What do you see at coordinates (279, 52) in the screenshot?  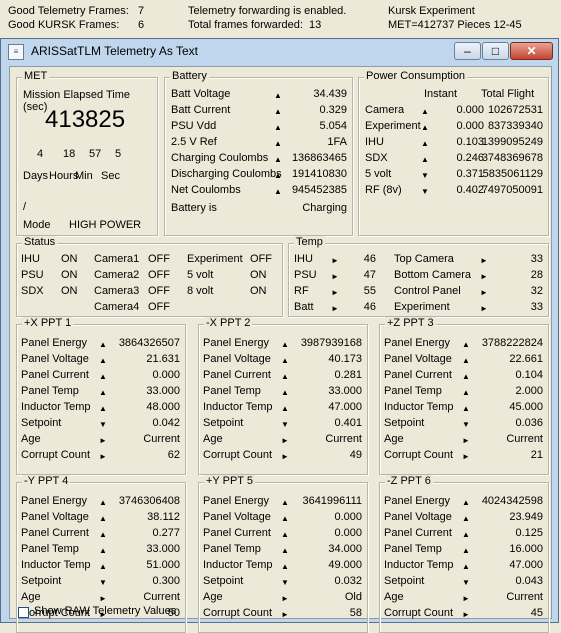 I see `title-bar: ≡ ARISSatTLM Telemetry As Text – □ ✕` at bounding box center [279, 52].